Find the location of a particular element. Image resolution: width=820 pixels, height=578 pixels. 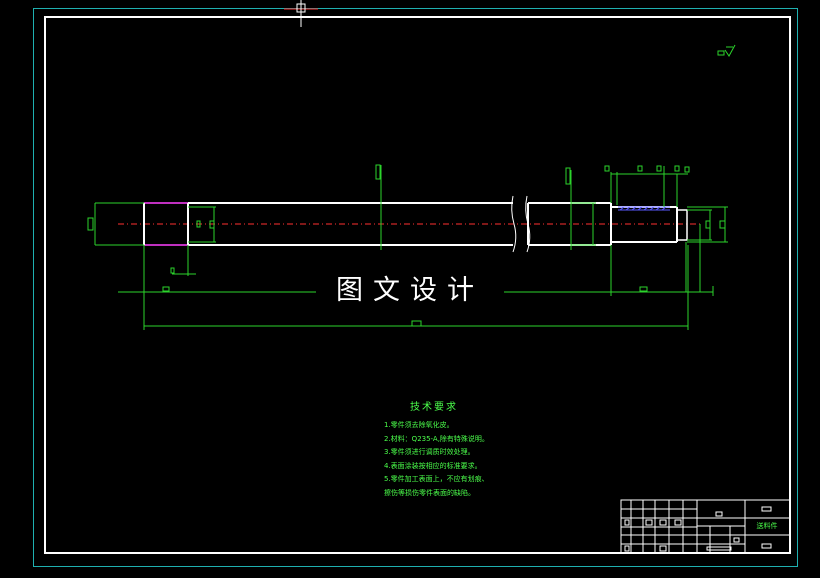

tech-requirements-title: 技术要求 is located at coordinates (434, 407).